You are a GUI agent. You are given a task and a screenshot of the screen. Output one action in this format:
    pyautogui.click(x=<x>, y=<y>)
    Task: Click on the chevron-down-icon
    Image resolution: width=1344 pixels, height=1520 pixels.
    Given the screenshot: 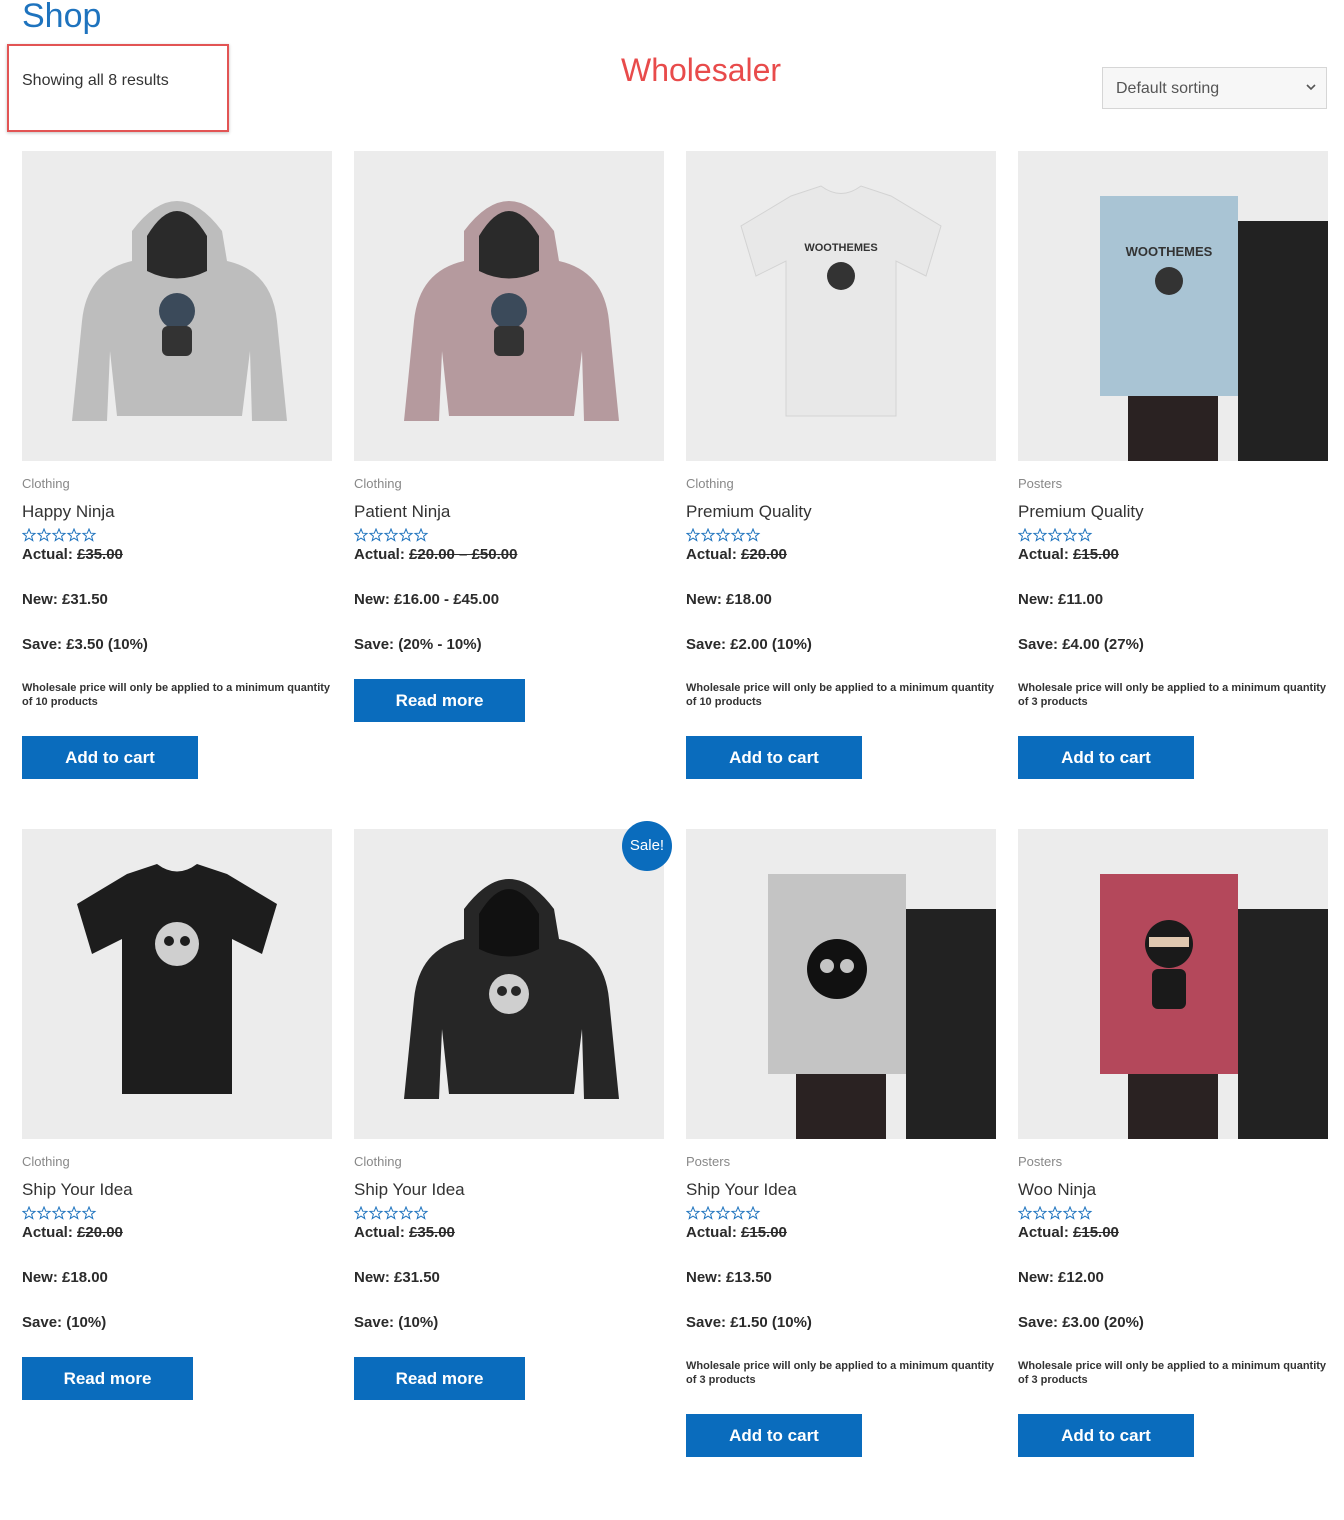 What is the action you would take?
    pyautogui.click(x=1311, y=87)
    